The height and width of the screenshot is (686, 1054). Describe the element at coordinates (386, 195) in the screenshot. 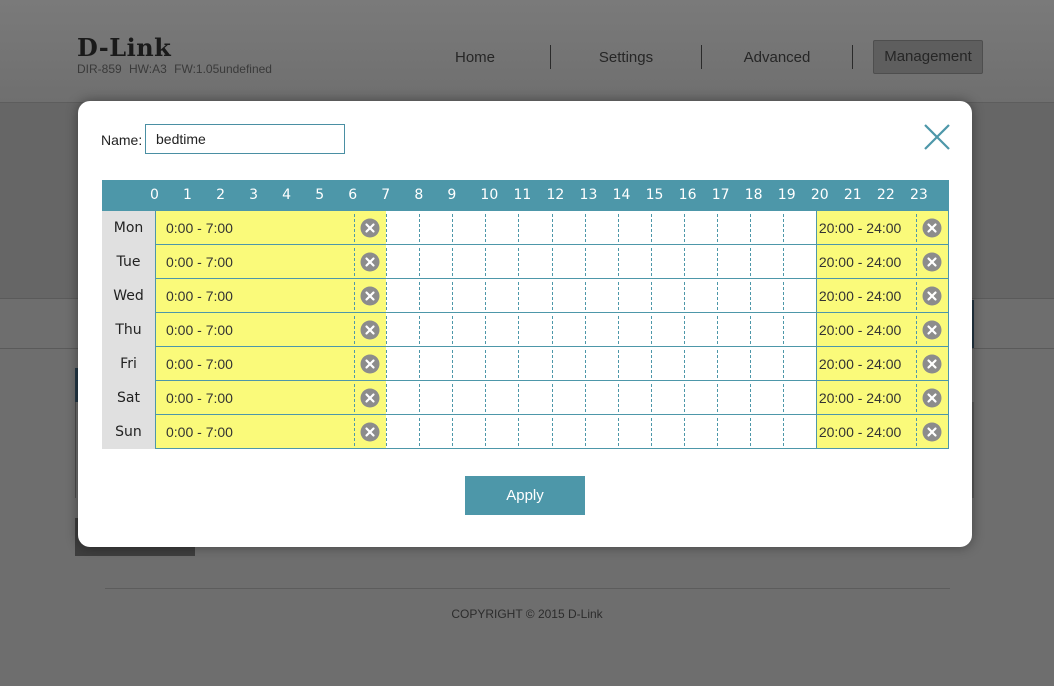

I see `hour-label: 7` at that location.